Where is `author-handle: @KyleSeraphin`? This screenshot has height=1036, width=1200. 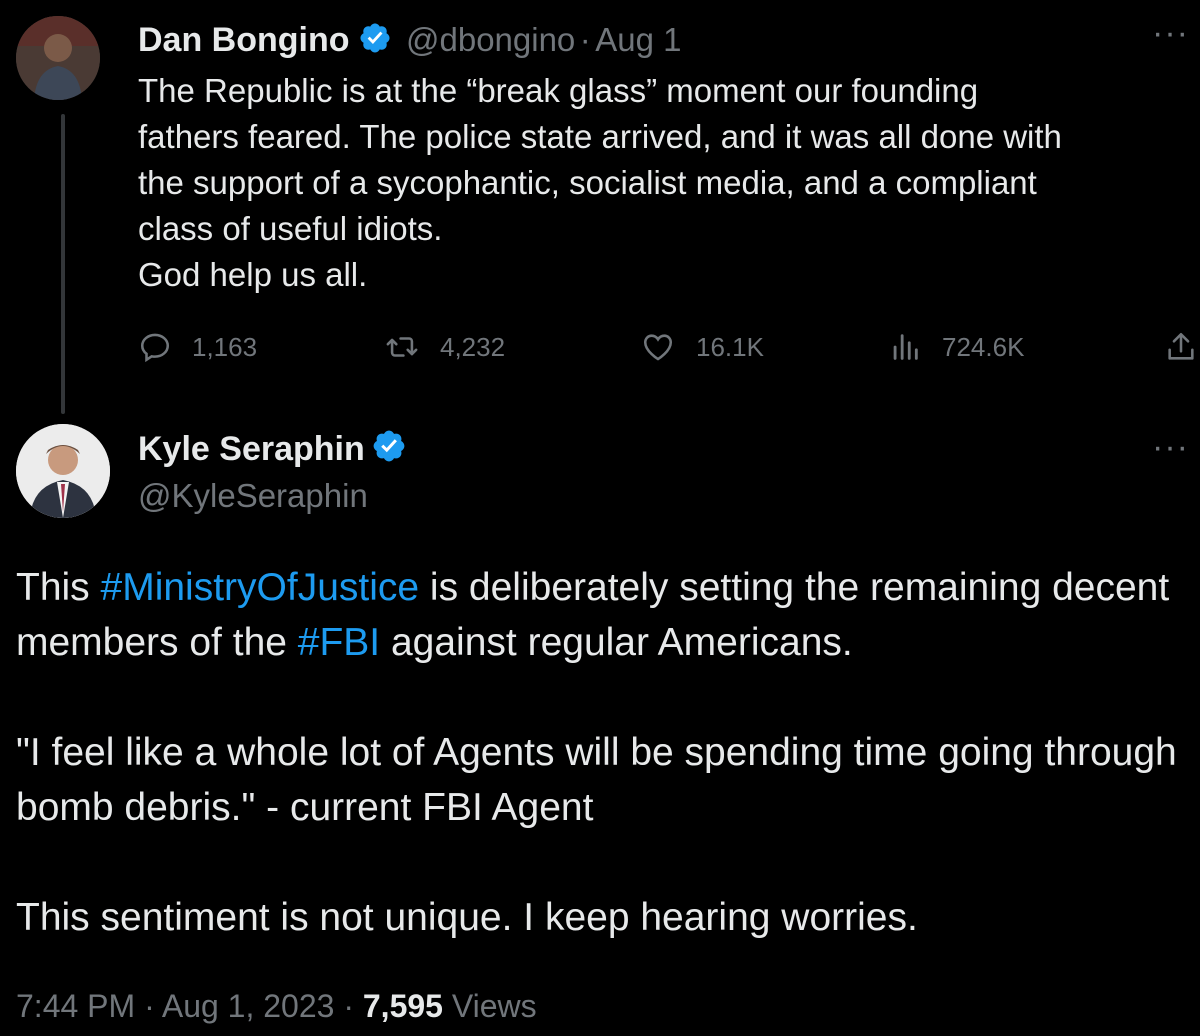 author-handle: @KyleSeraphin is located at coordinates (253, 496).